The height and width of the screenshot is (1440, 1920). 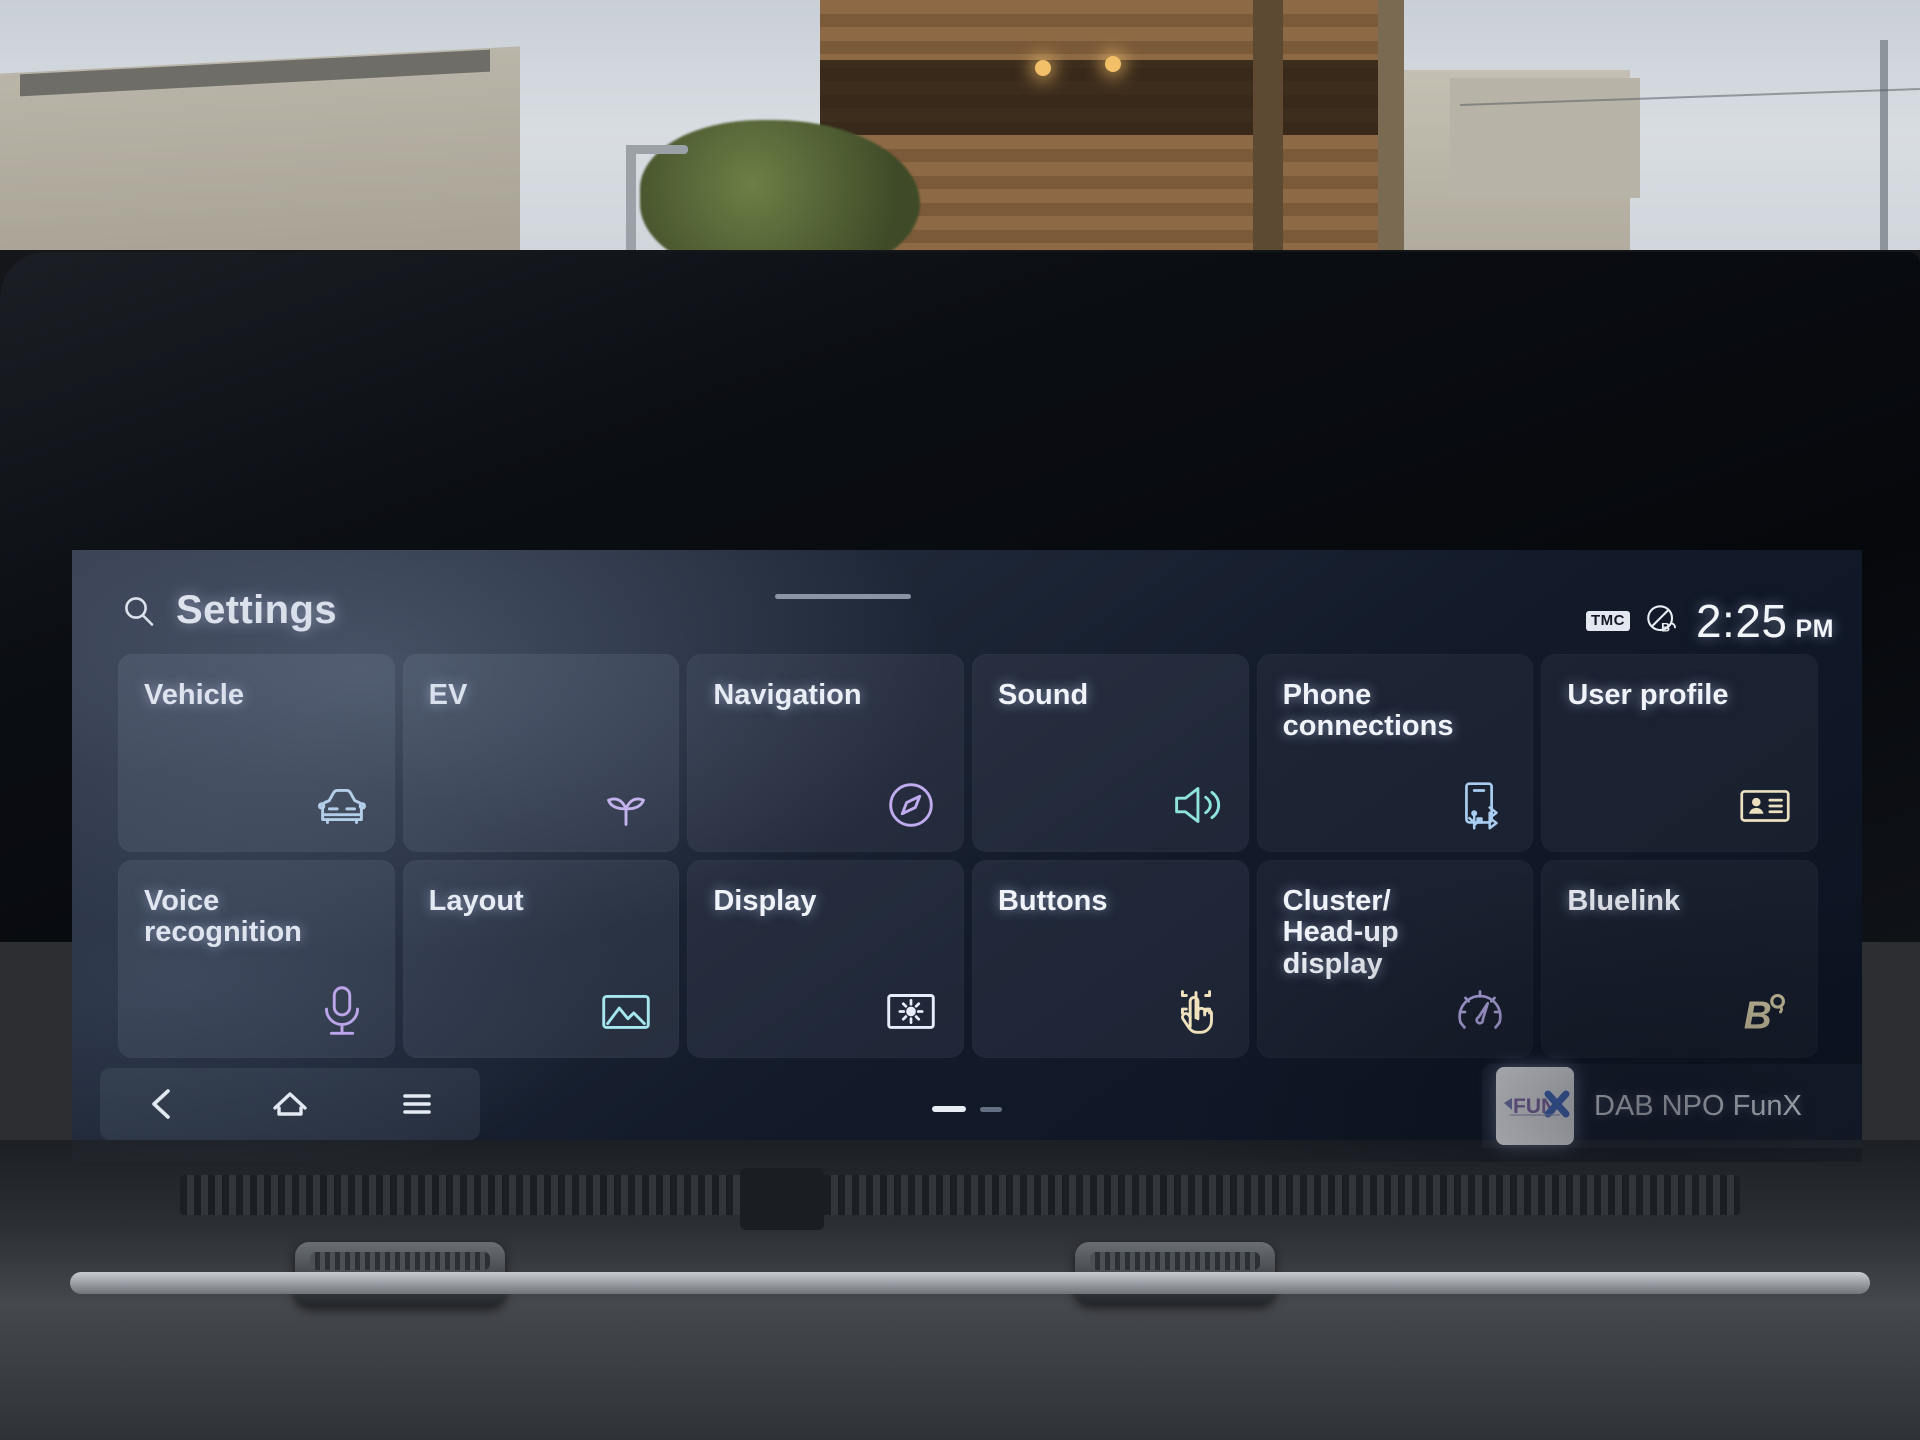 I want to click on tile-layout: Layout, so click(x=541, y=959).